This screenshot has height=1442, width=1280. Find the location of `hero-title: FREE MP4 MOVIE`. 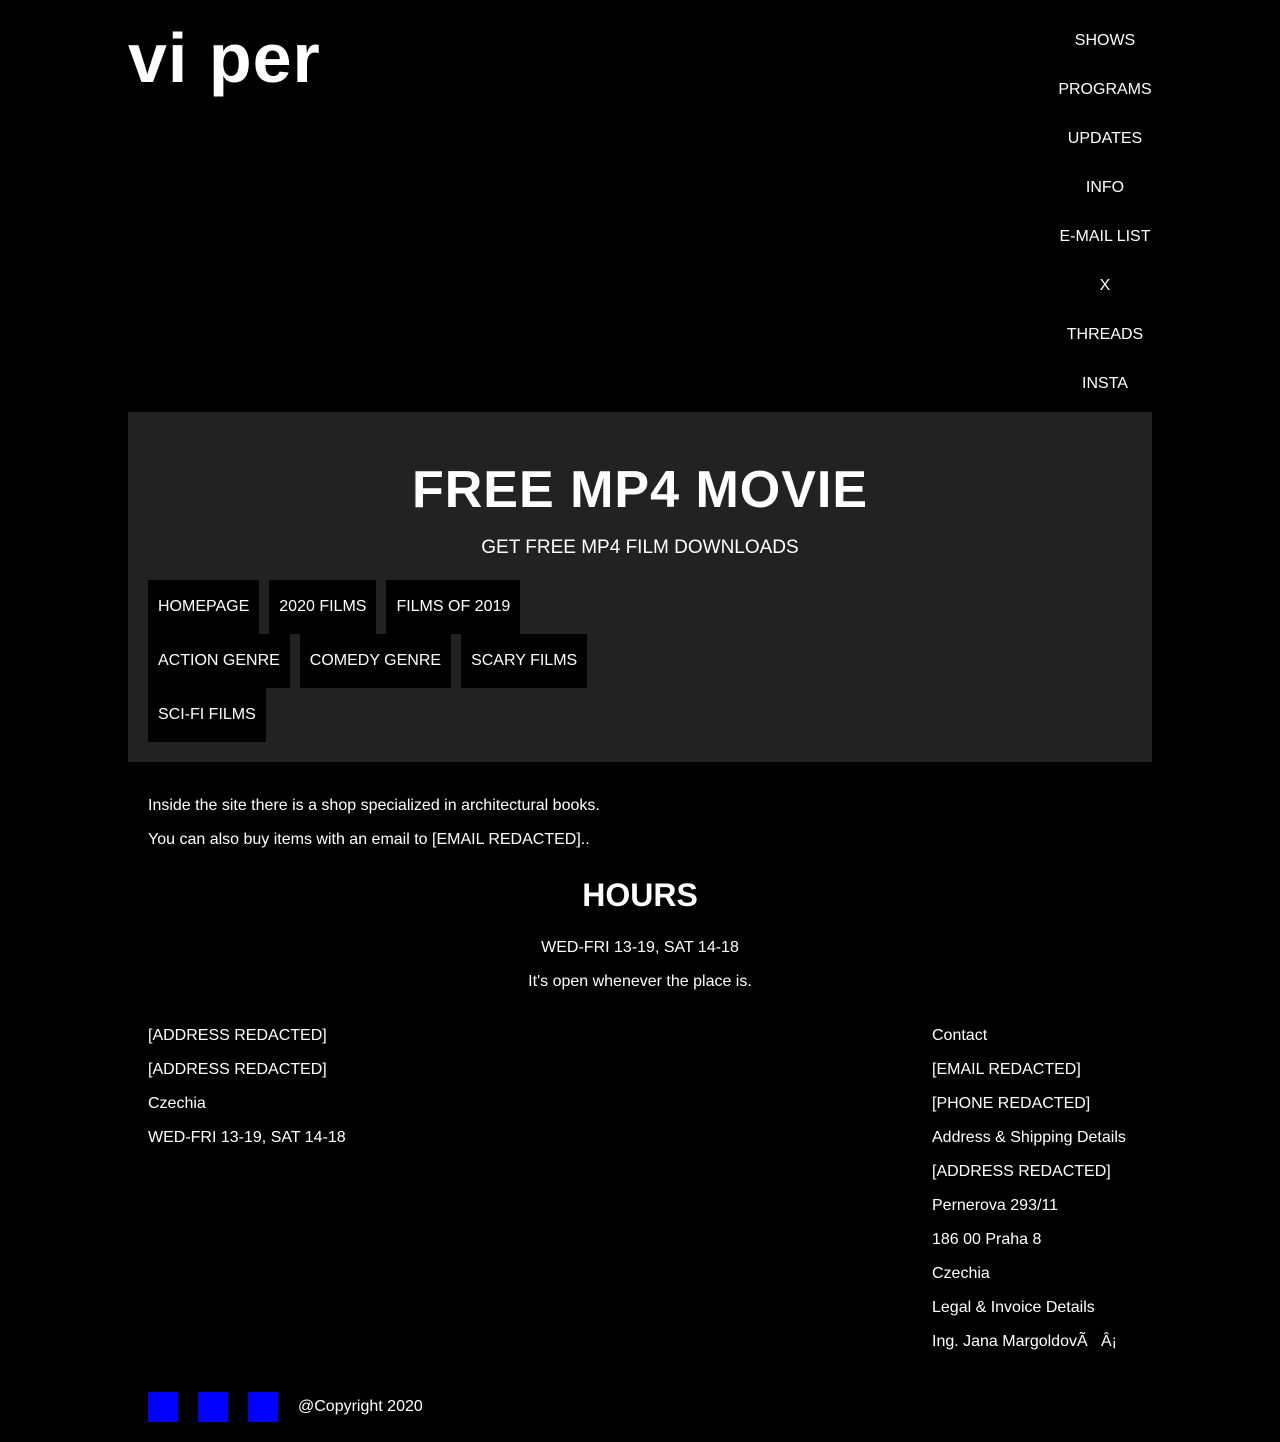

hero-title: FREE MP4 MOVIE is located at coordinates (640, 490).